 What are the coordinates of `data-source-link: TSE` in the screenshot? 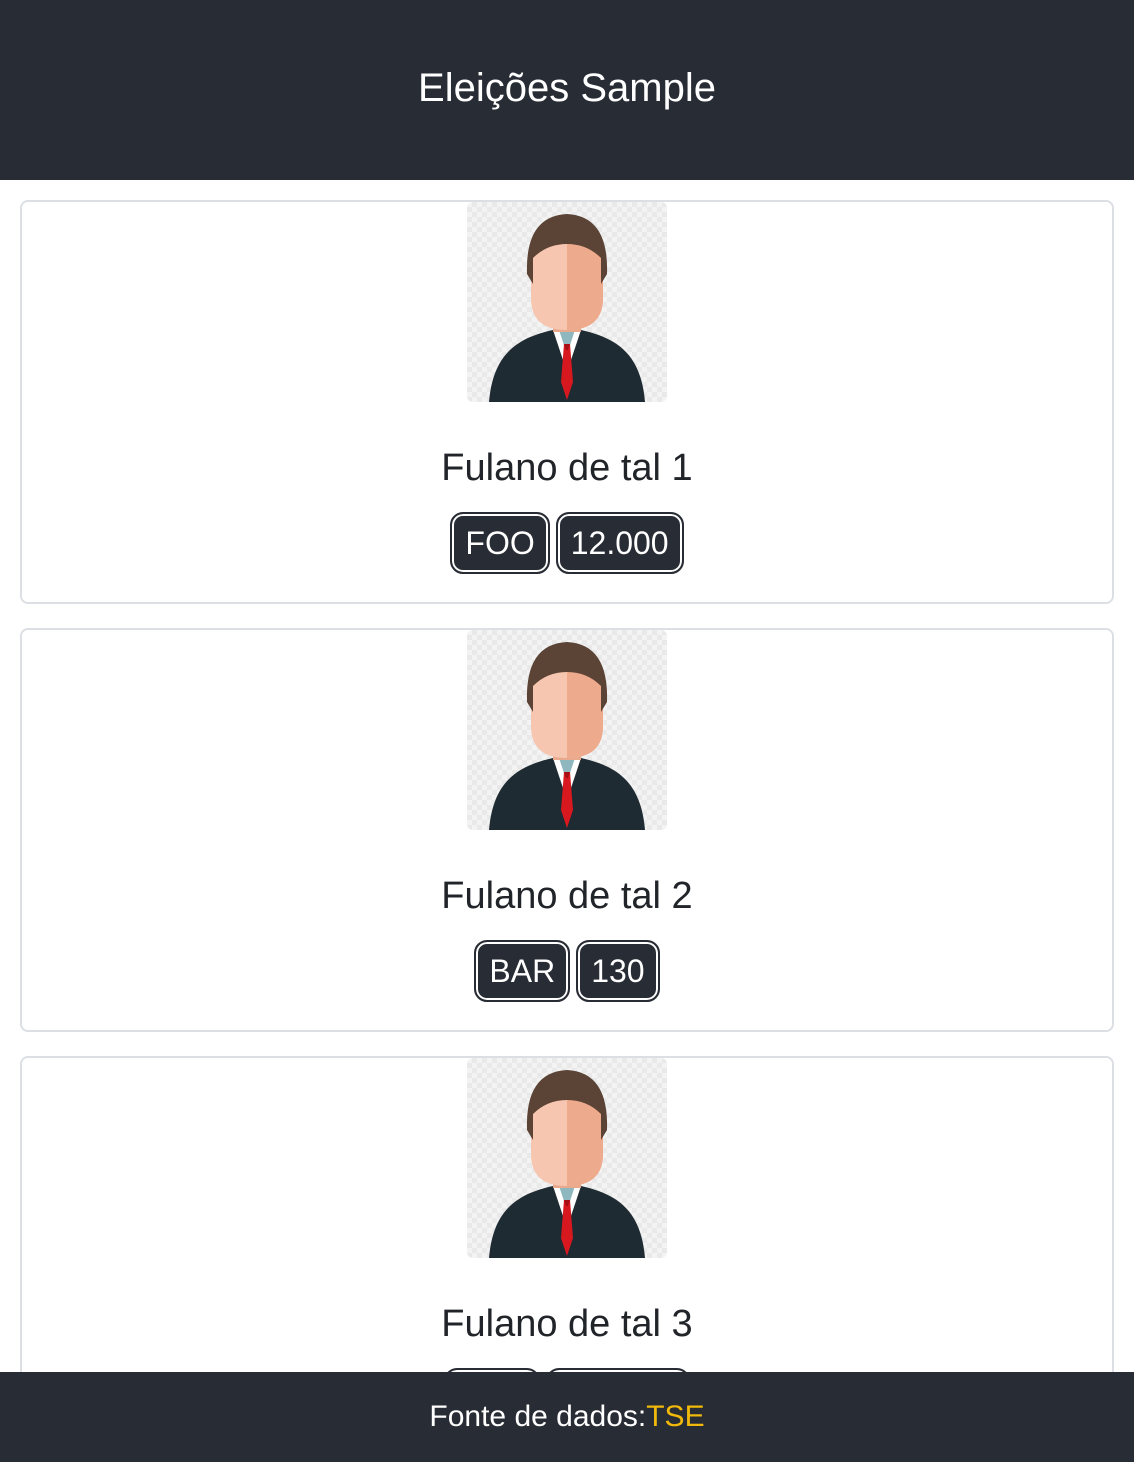 It's located at (675, 1417).